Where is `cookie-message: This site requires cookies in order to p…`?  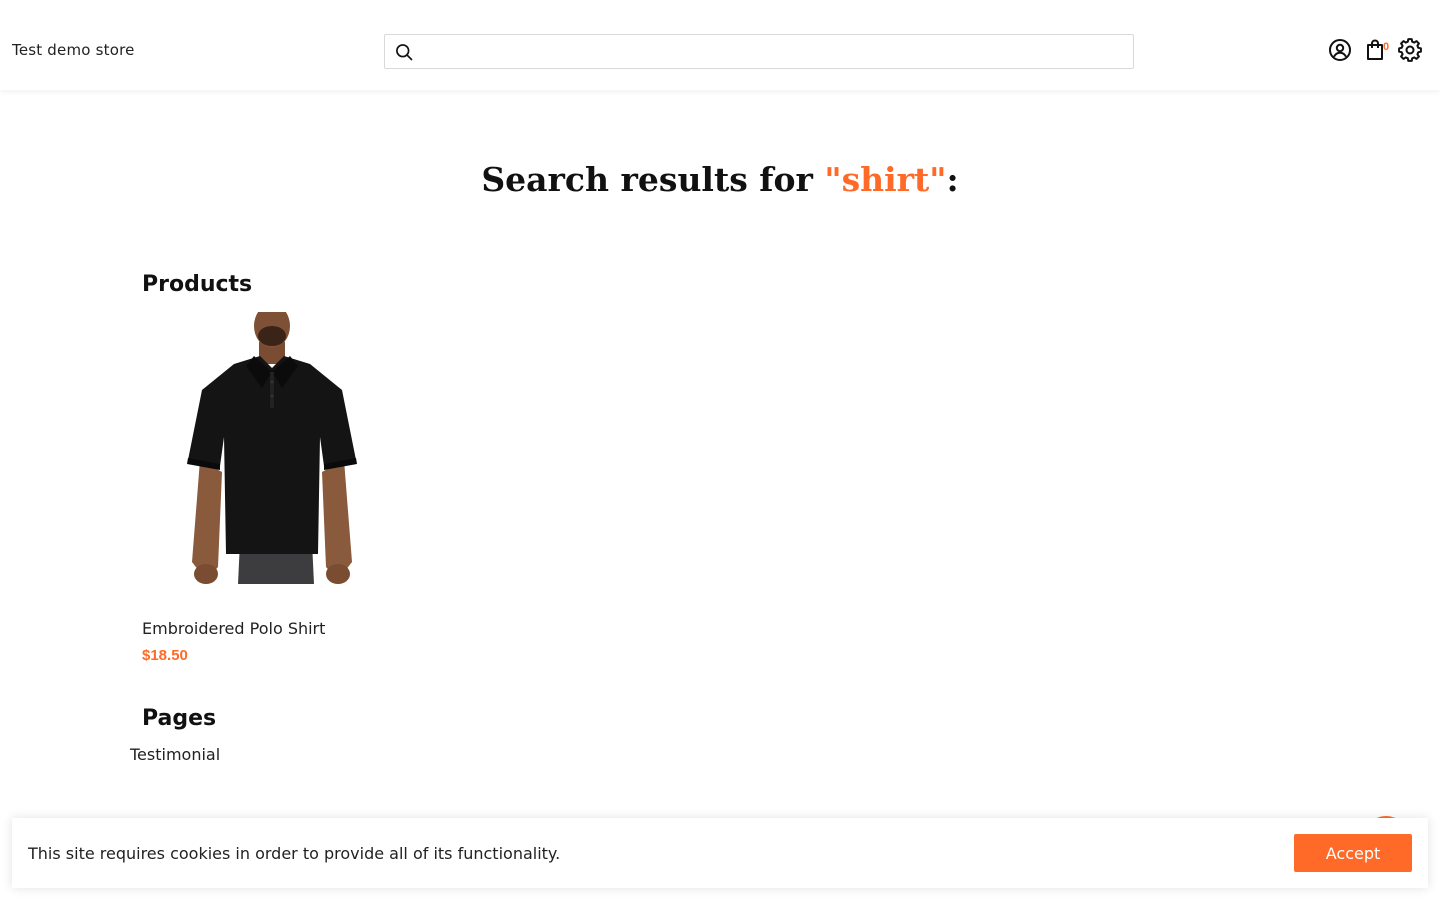
cookie-message: This site requires cookies in order to p… is located at coordinates (294, 853).